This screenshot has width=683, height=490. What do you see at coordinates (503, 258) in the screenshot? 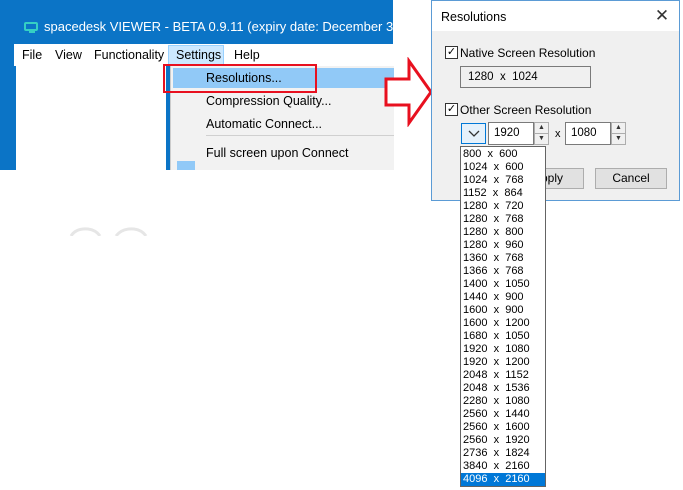
I see `resolution-option: 1360 x 768` at bounding box center [503, 258].